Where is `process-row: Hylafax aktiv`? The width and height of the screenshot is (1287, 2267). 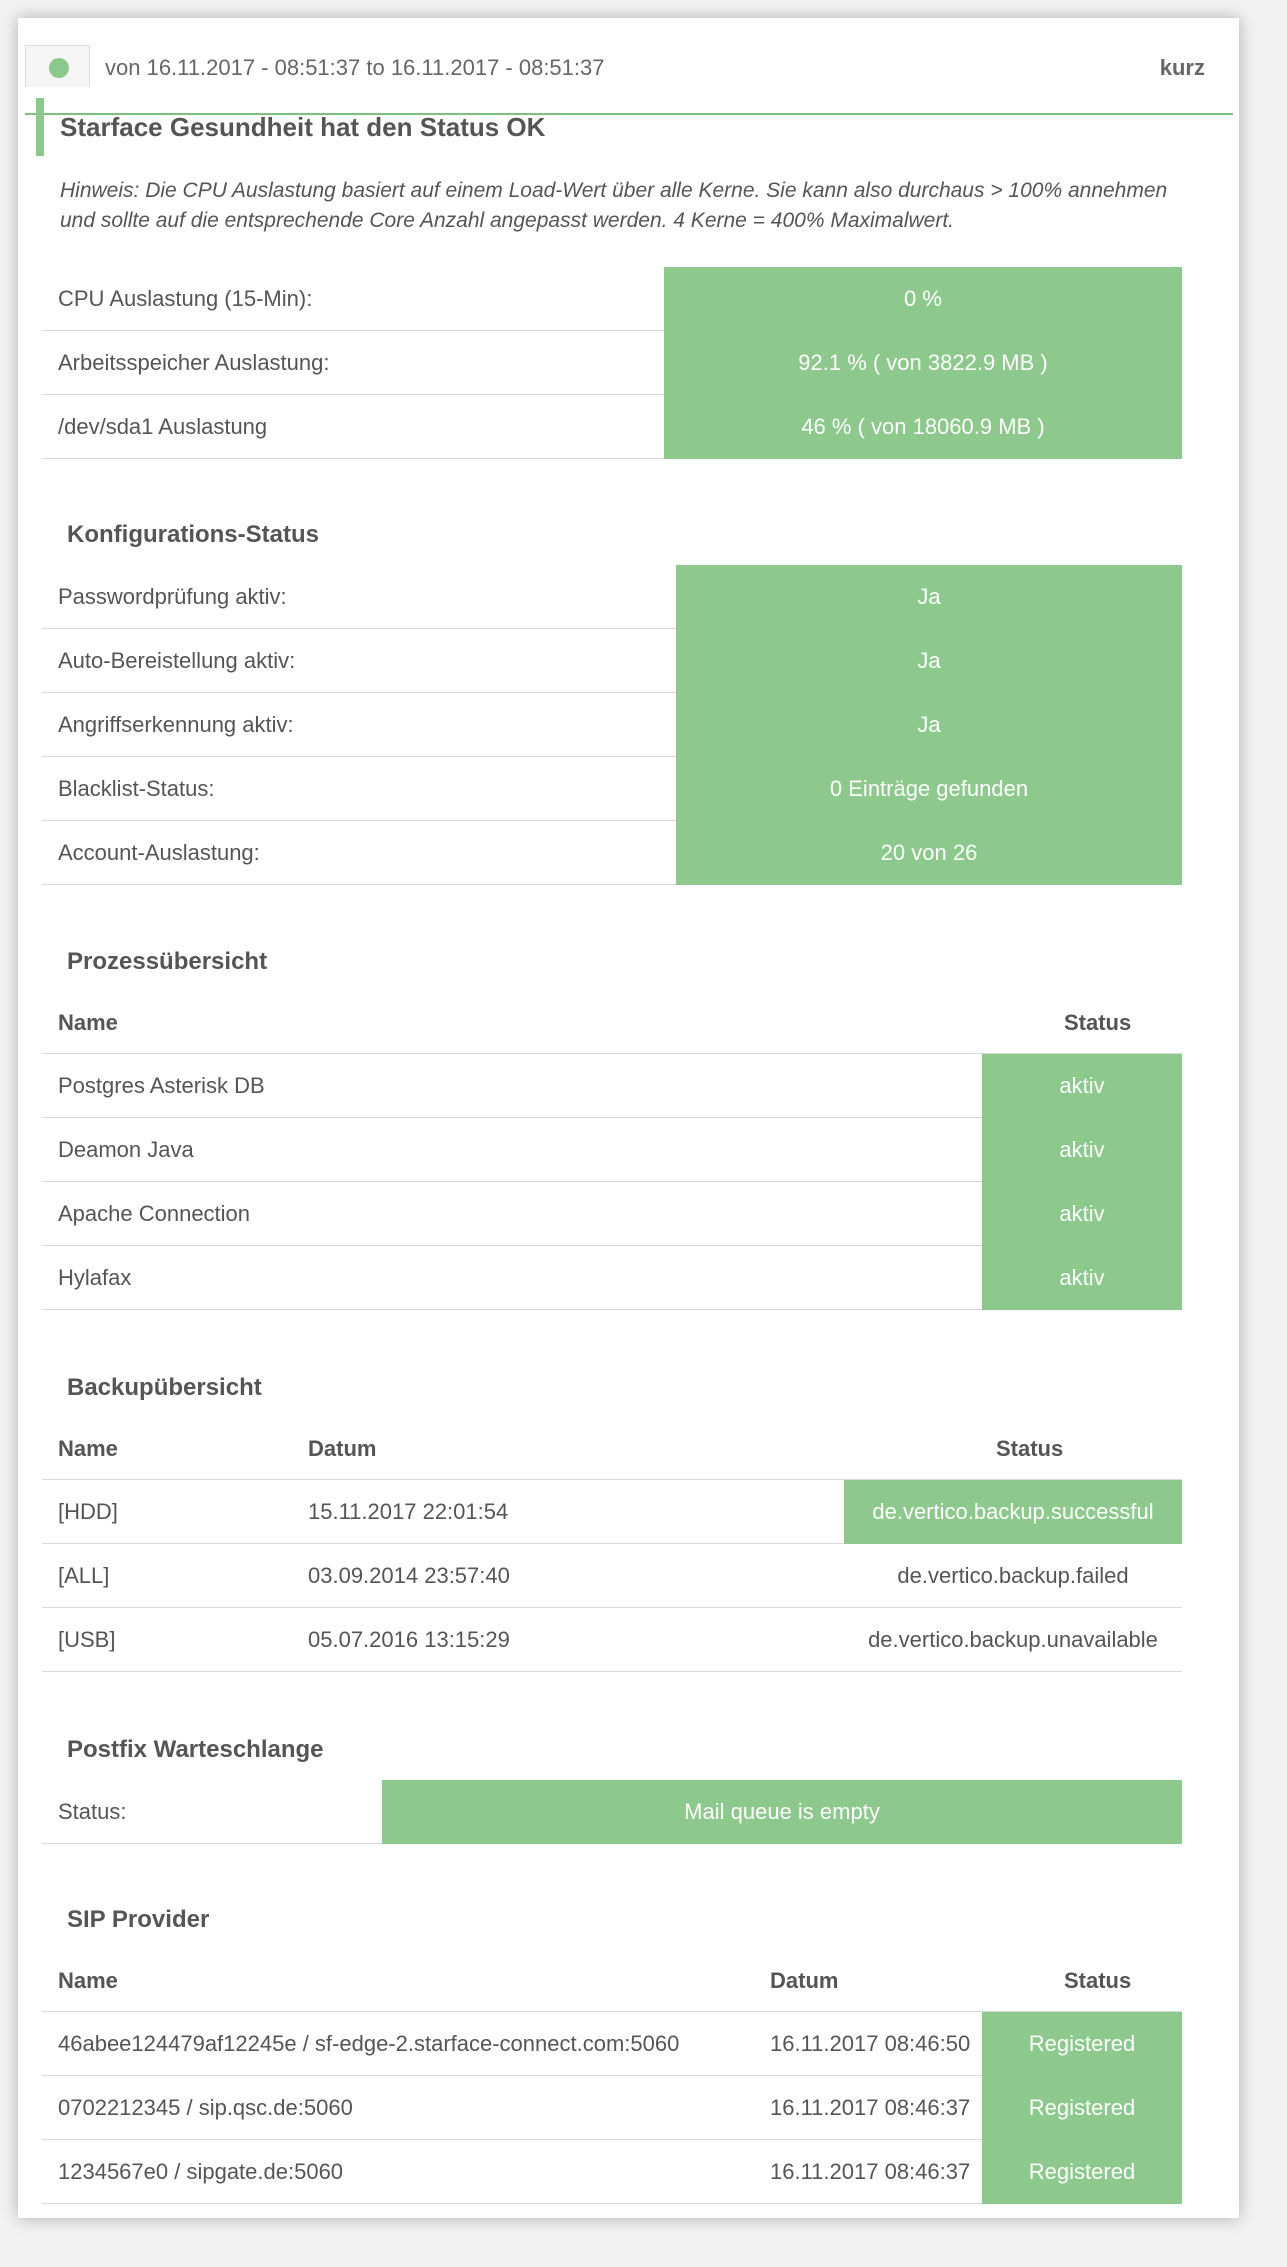
process-row: Hylafax aktiv is located at coordinates (612, 1278).